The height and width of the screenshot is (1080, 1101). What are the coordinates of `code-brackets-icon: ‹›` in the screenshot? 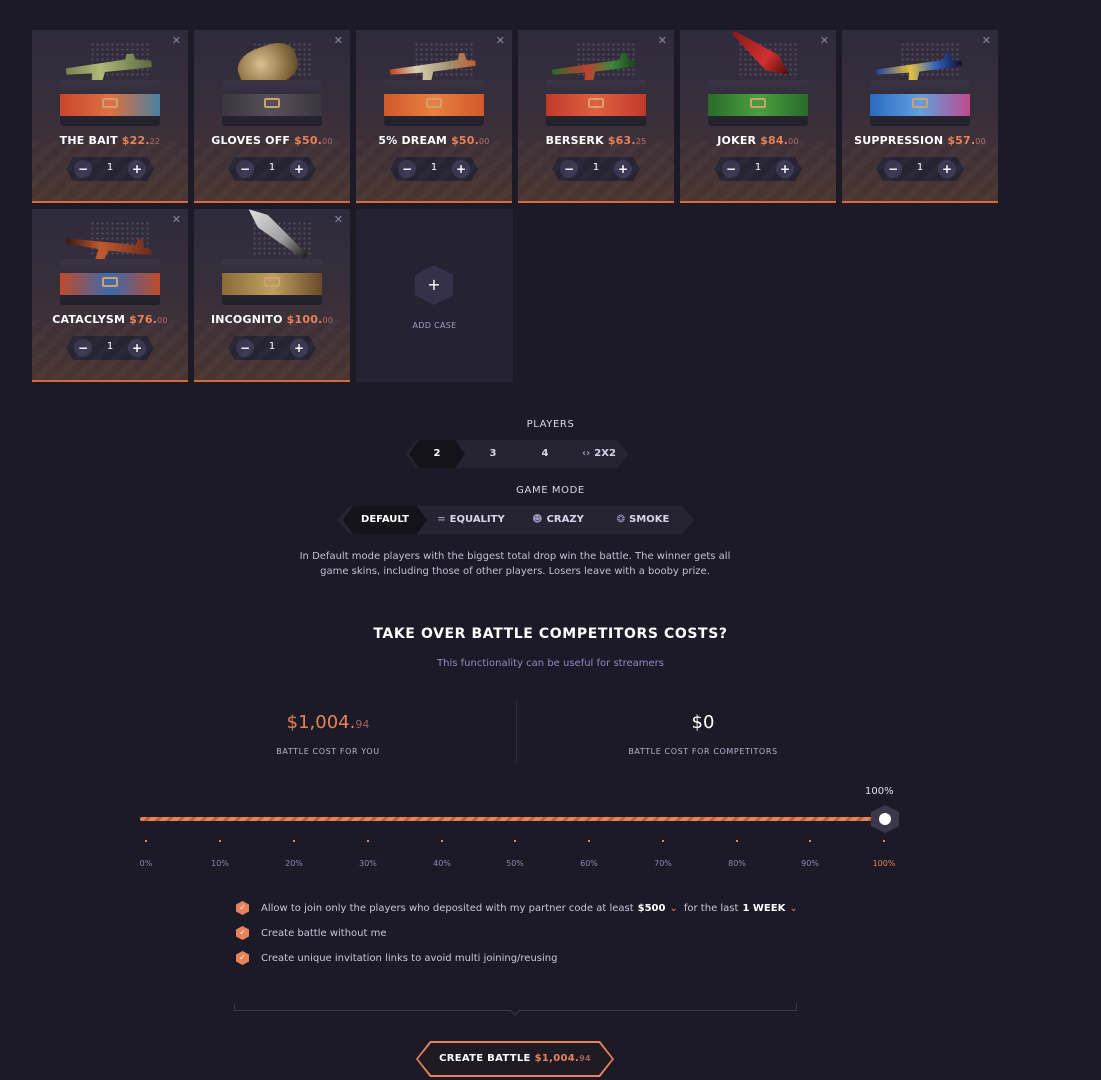 It's located at (586, 453).